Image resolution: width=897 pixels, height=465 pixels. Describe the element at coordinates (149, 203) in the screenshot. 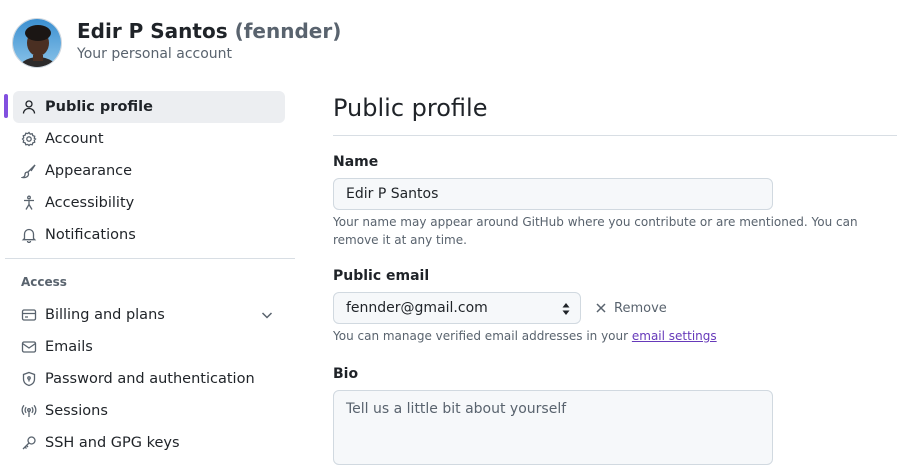

I see `sidebar-item-accessibility: Accessibility` at that location.